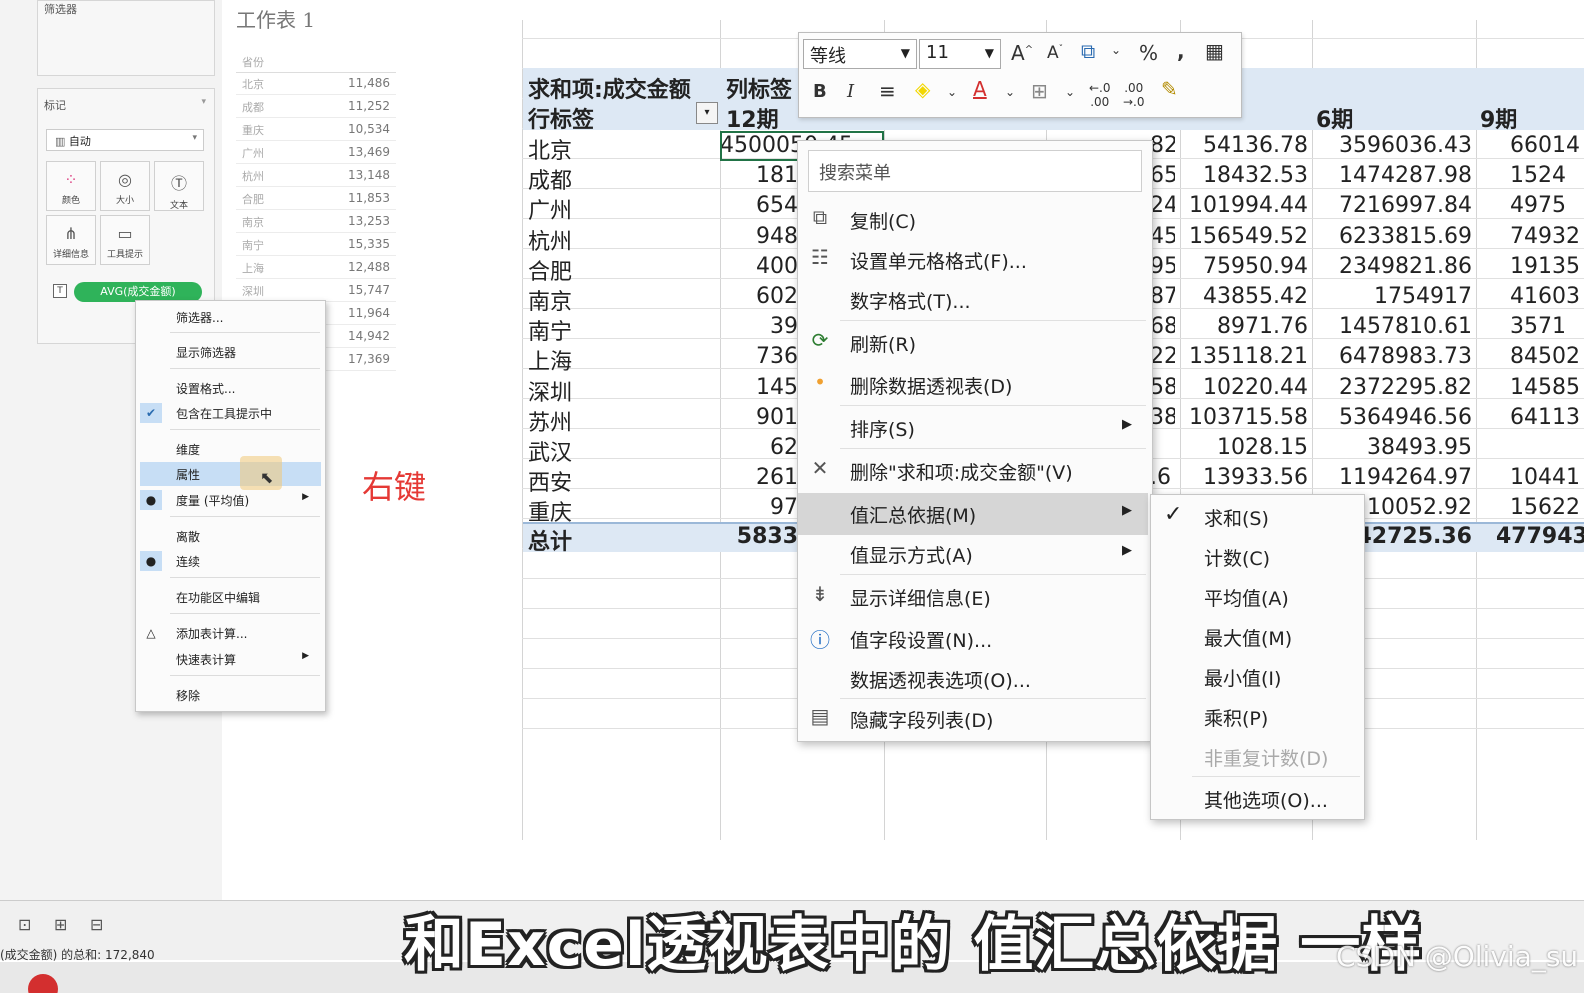 Image resolution: width=1584 pixels, height=993 pixels. What do you see at coordinates (759, 175) in the screenshot?
I see `row-value-cell: 181` at bounding box center [759, 175].